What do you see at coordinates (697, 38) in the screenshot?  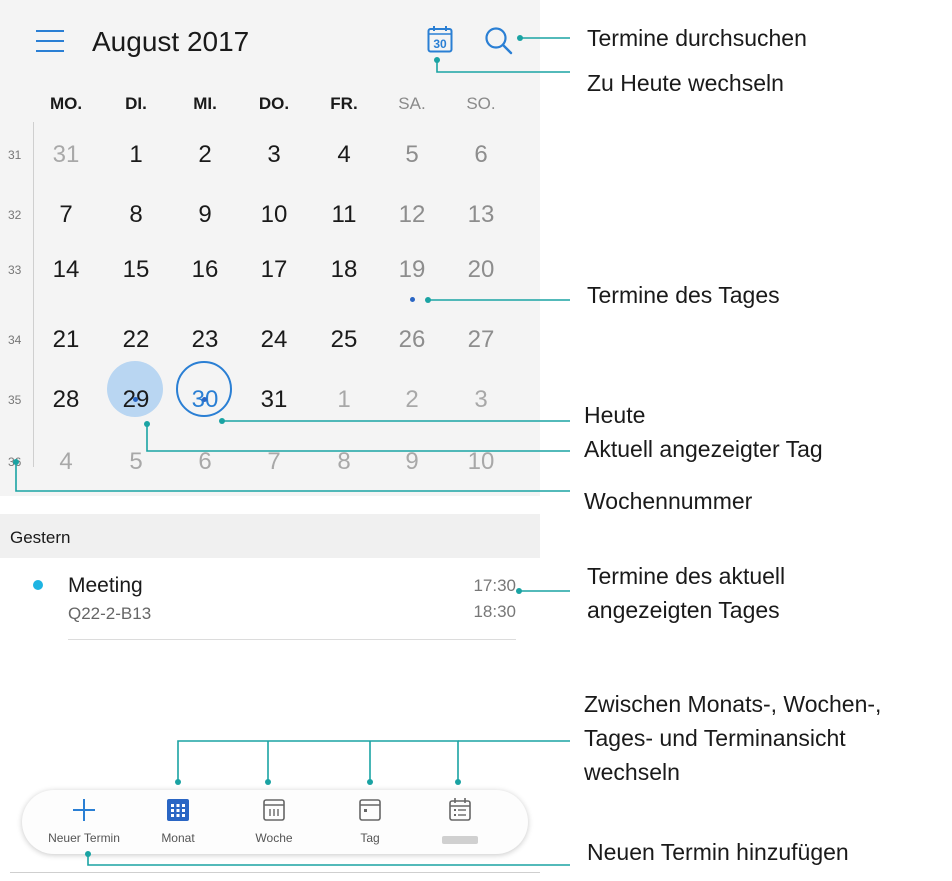 I see `callout-search: Termine durchsuchen` at bounding box center [697, 38].